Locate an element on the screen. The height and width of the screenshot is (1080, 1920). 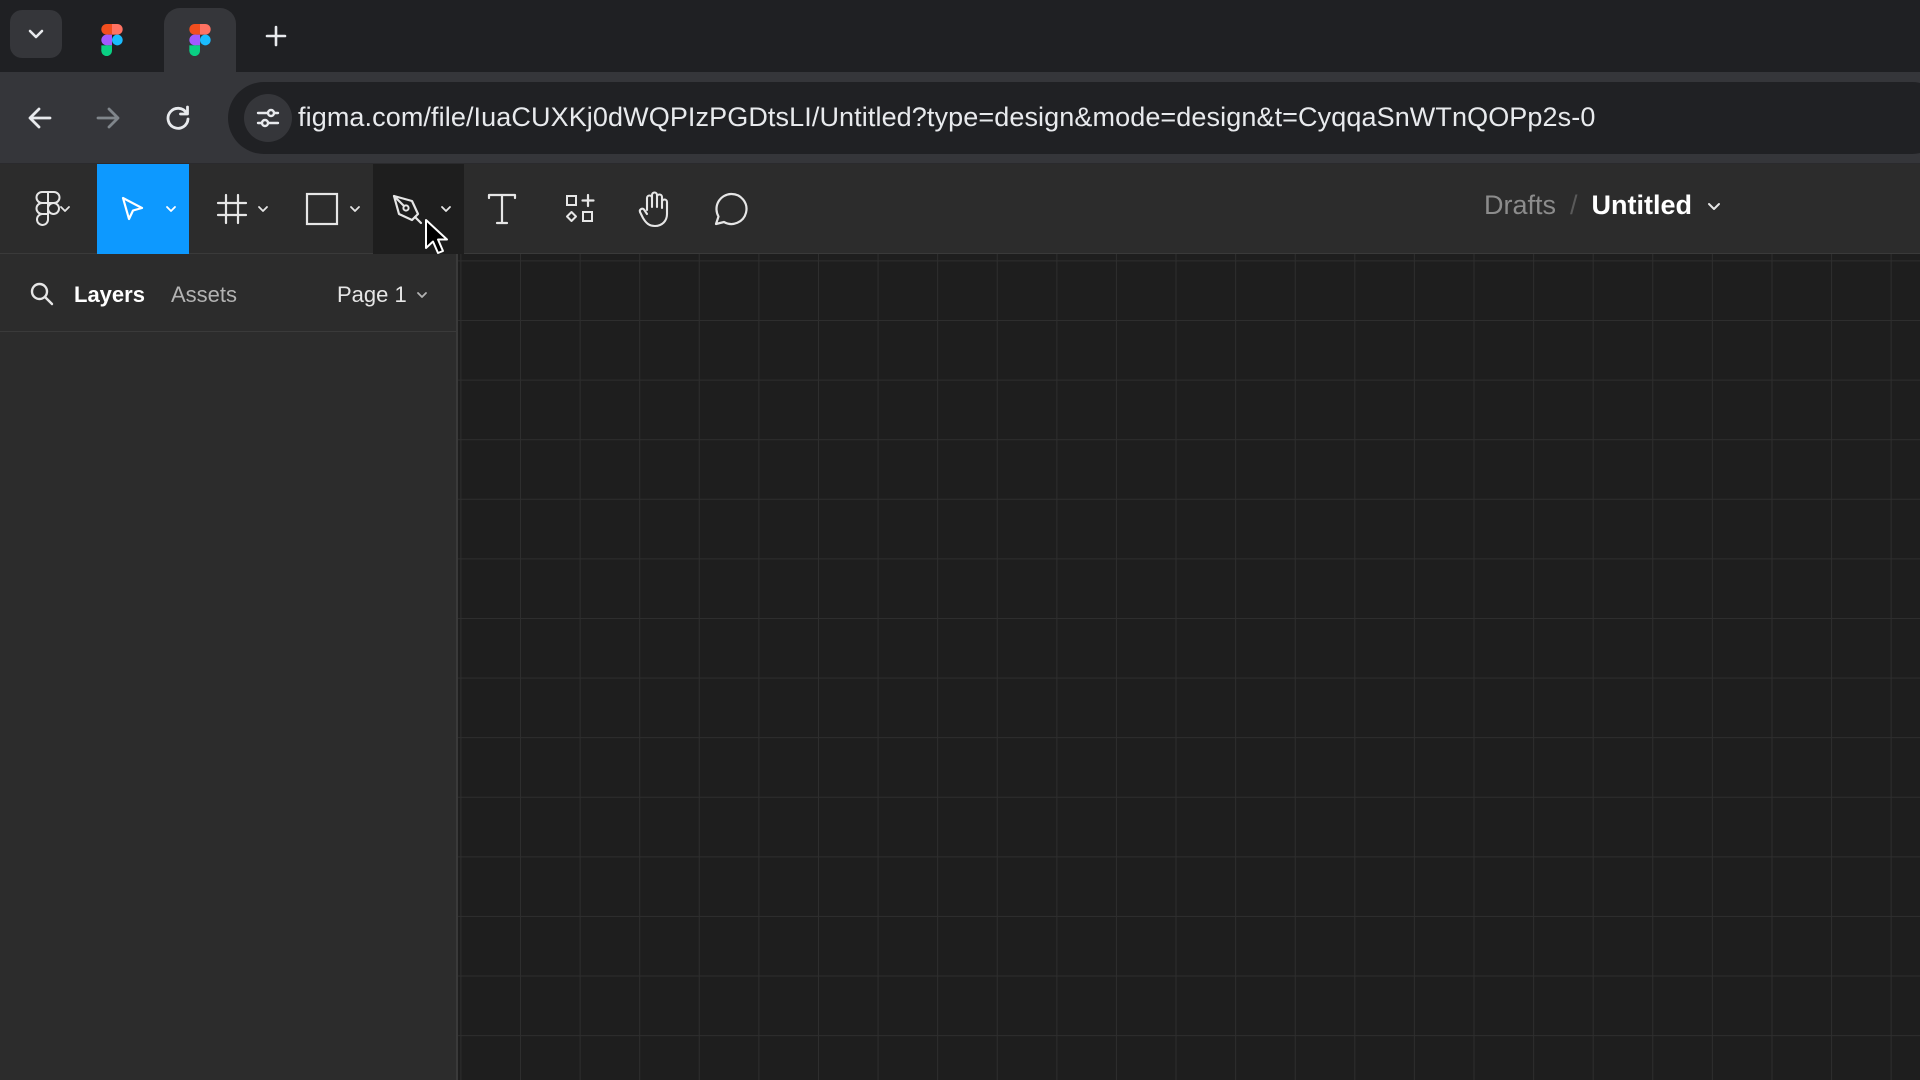
move-pointer-icon is located at coordinates (132, 208).